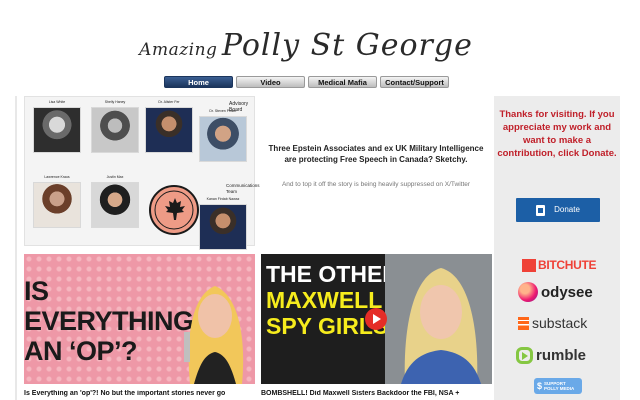  Describe the element at coordinates (561, 355) in the screenshot. I see `rumble-label: rumble` at that location.